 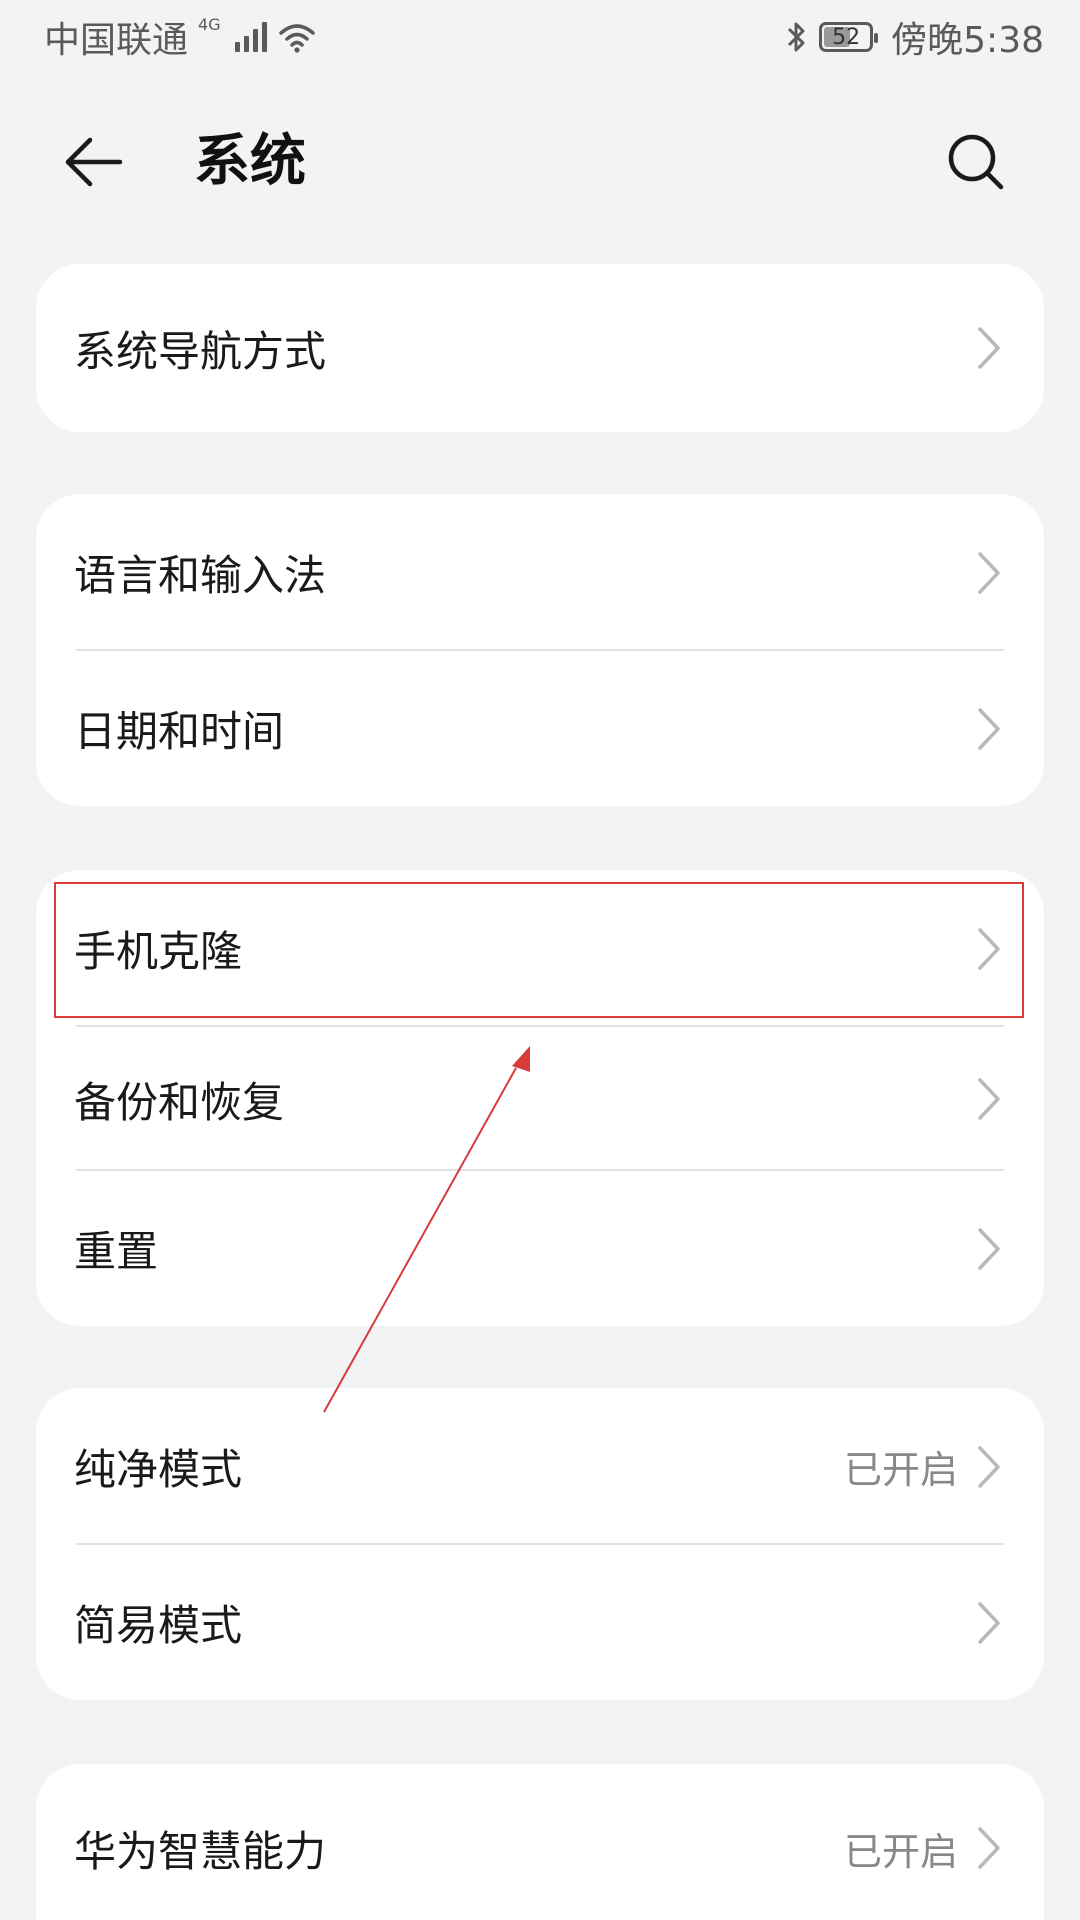 What do you see at coordinates (540, 572) in the screenshot?
I see `row-language-input: 语言和输入法` at bounding box center [540, 572].